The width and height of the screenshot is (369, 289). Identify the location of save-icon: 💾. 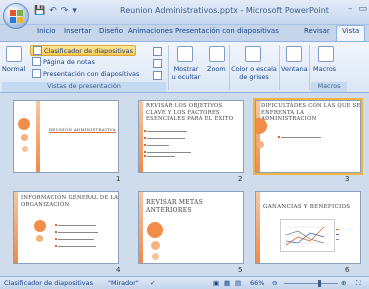
(39, 11).